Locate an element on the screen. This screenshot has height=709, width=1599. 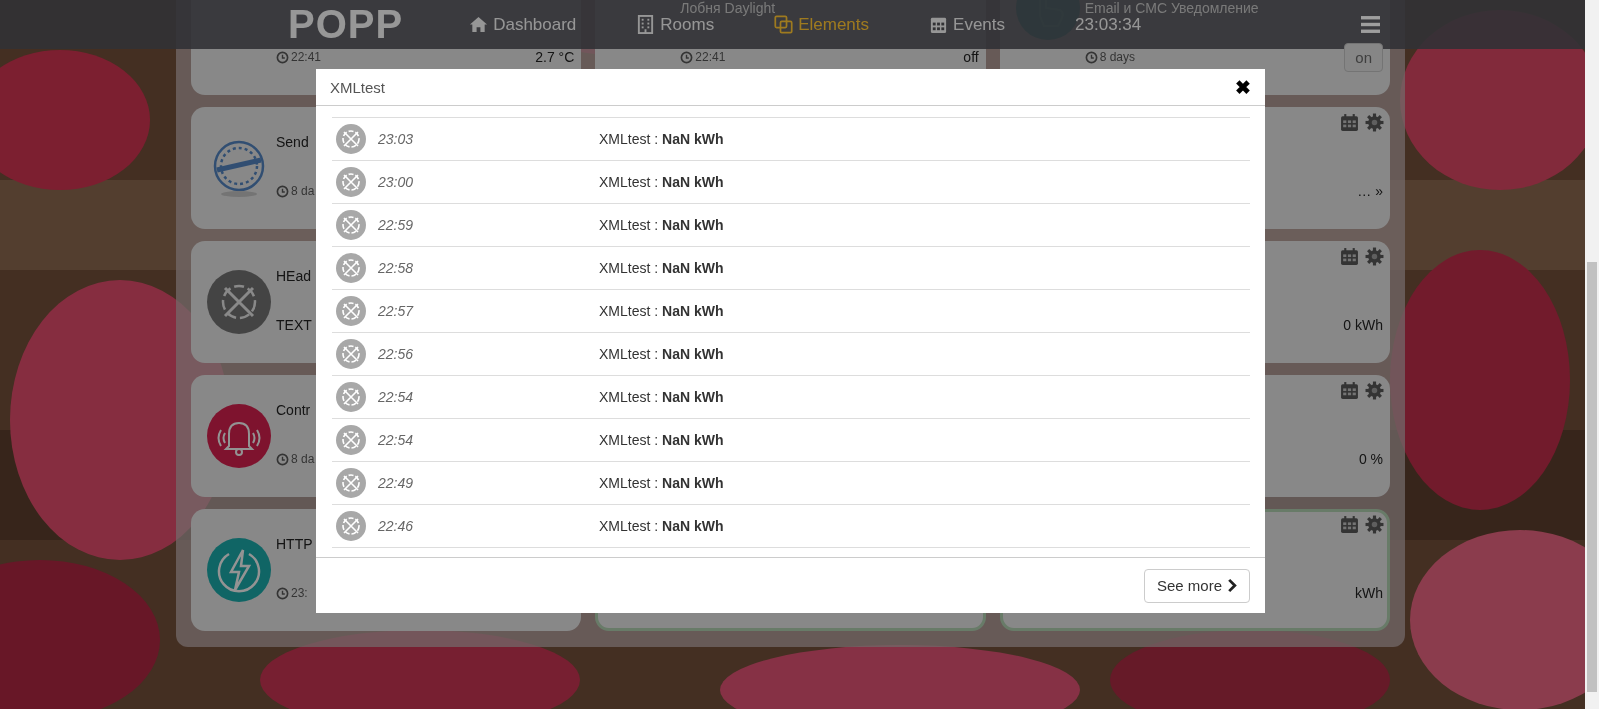
close-button: ✖ is located at coordinates (1243, 87).